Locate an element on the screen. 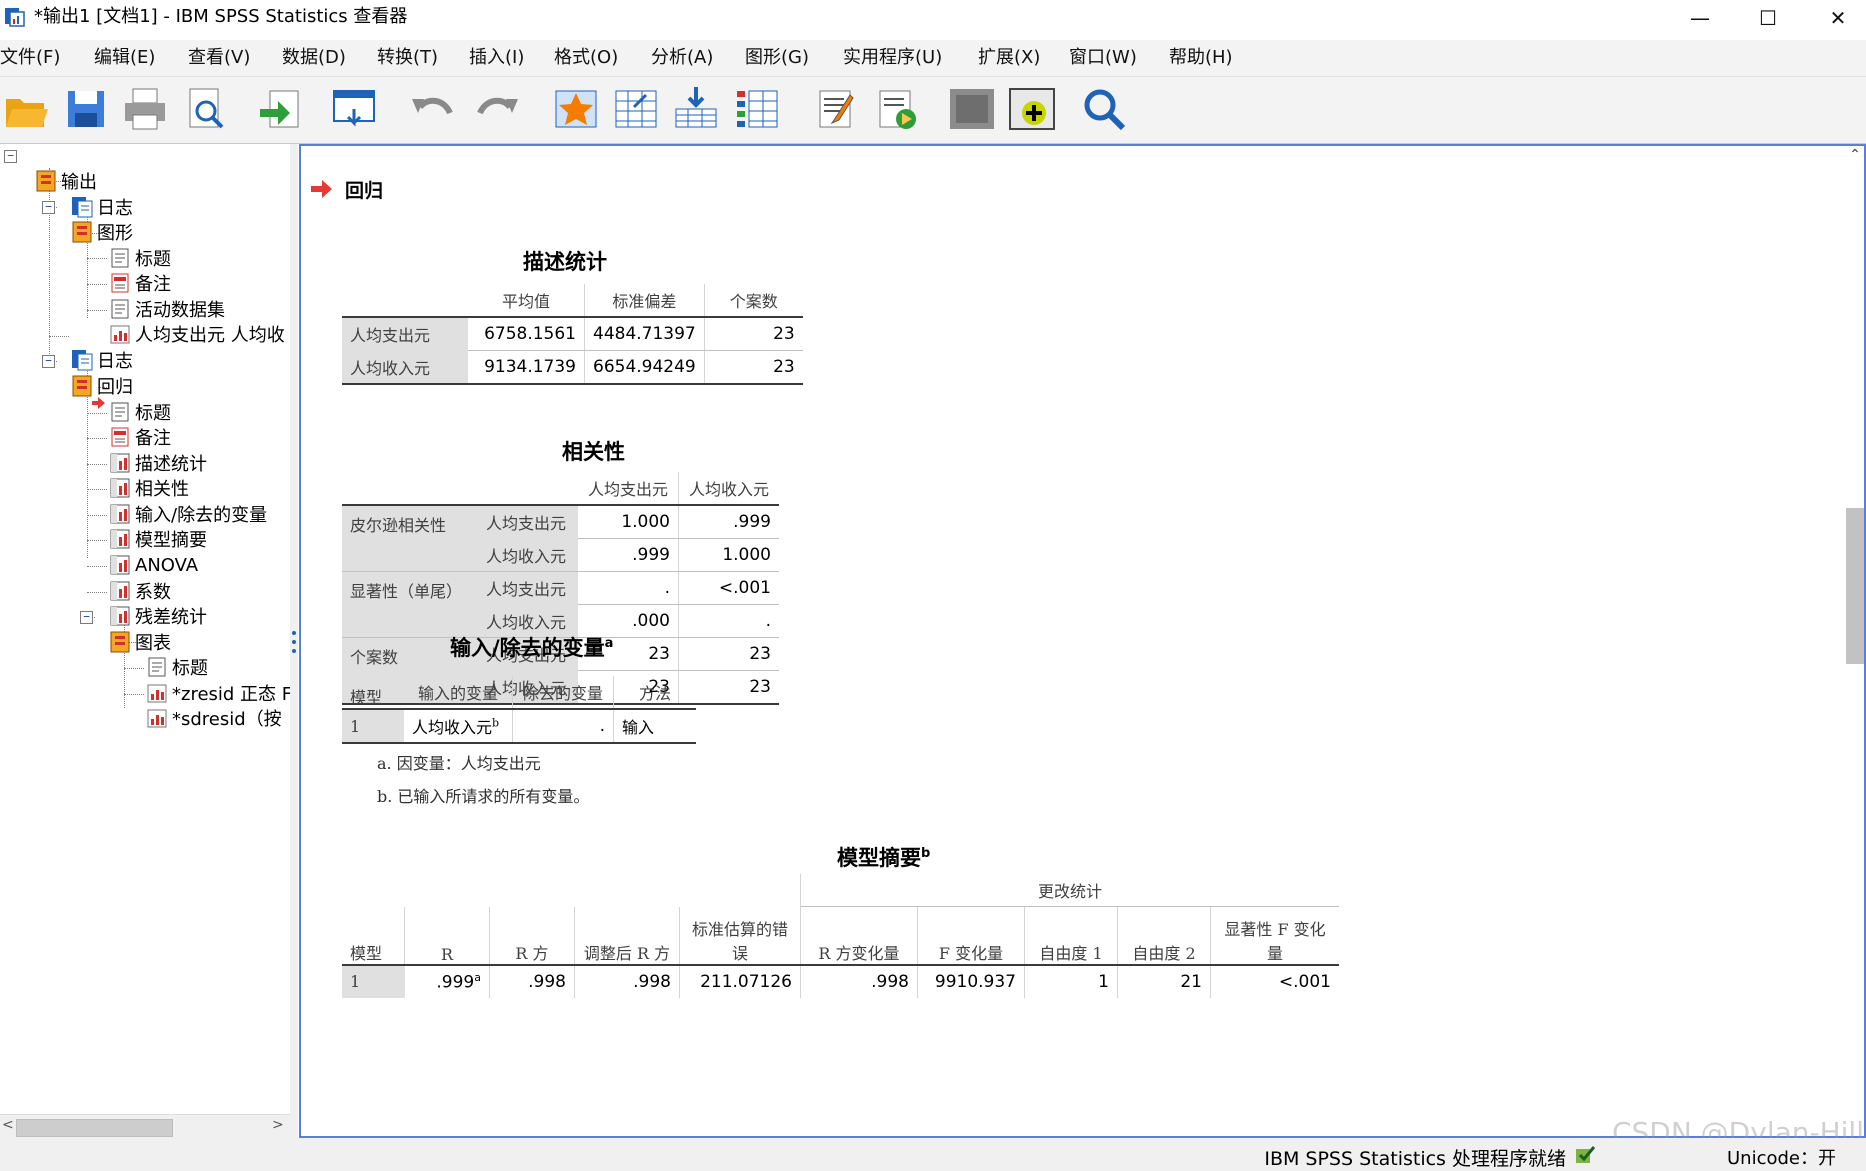 This screenshot has height=1171, width=1866. insert-heading-icon is located at coordinates (696, 109).